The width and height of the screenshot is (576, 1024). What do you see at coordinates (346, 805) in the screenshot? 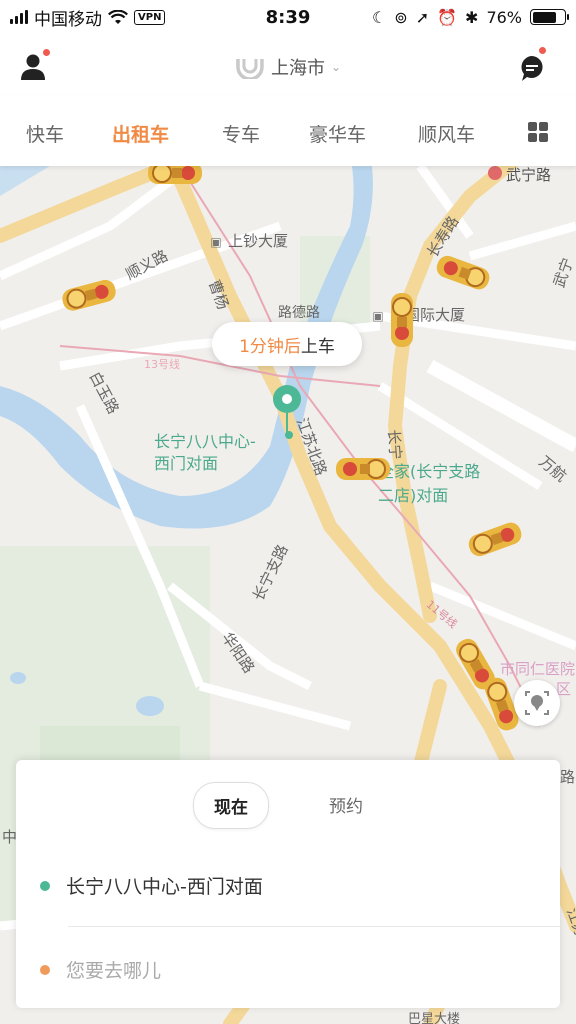
I see `tab-reserve: 预约` at bounding box center [346, 805].